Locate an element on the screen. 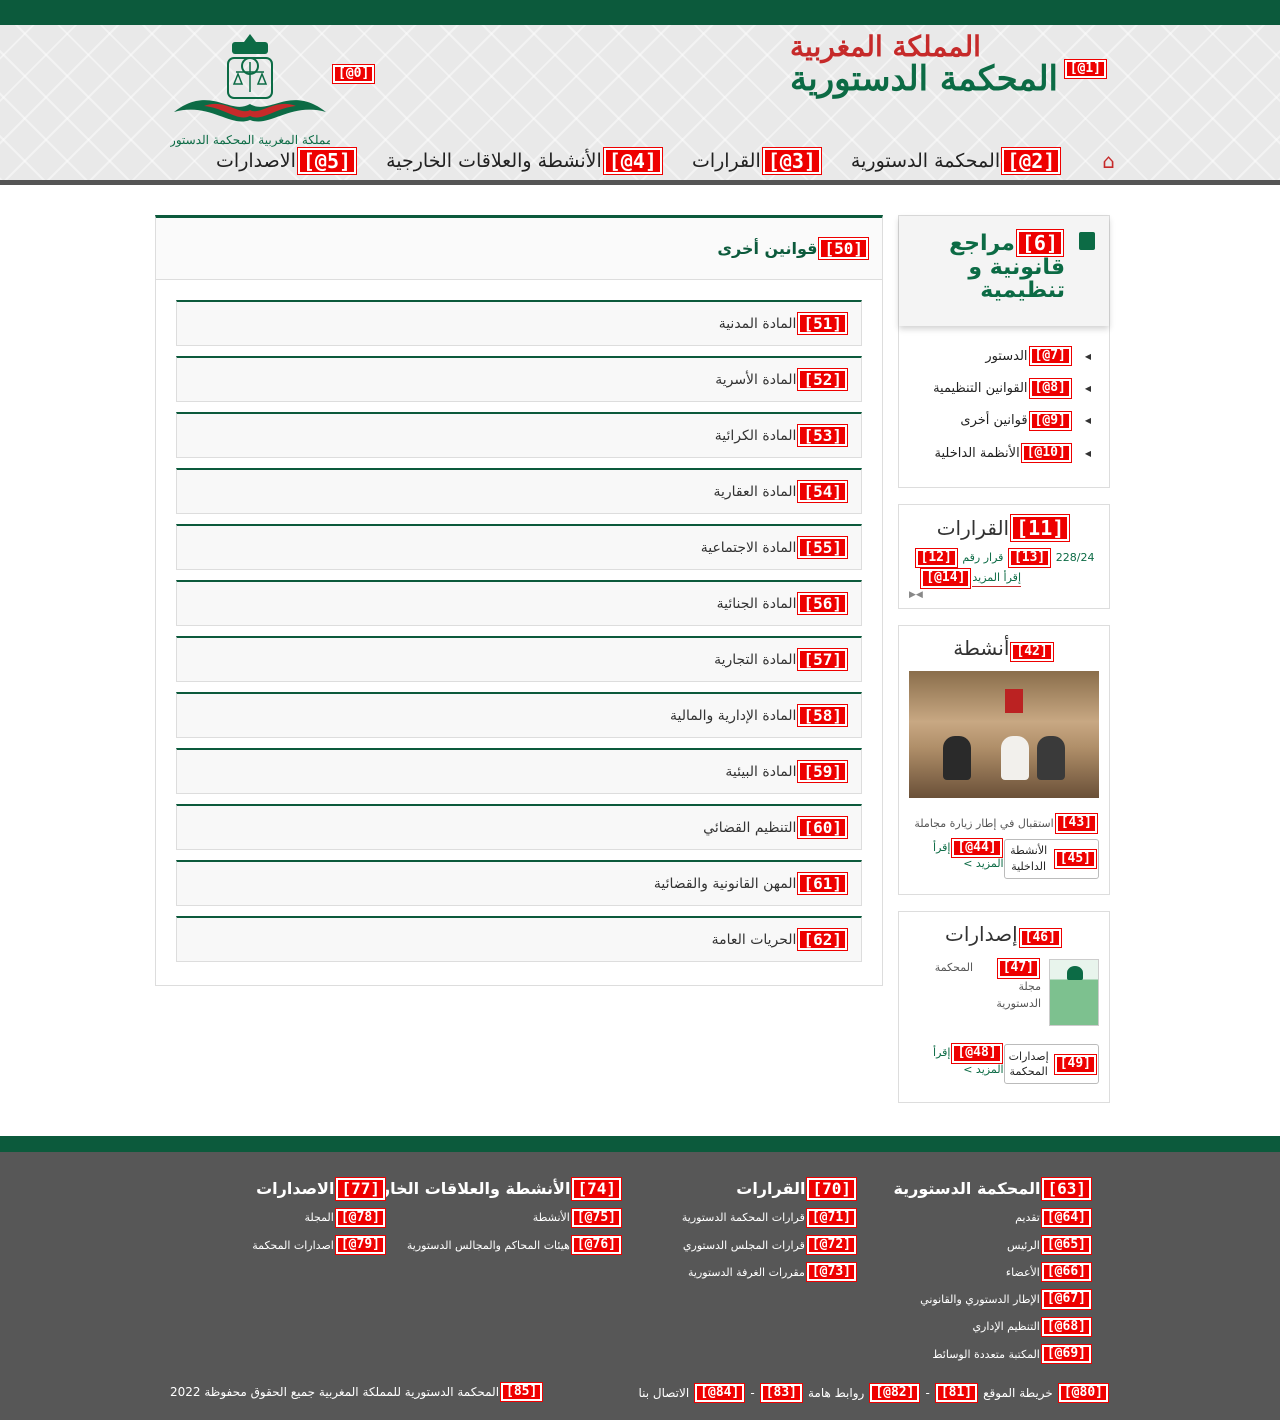 The image size is (1280, 1420). publication-title-a: مجلة is located at coordinates (1029, 986).